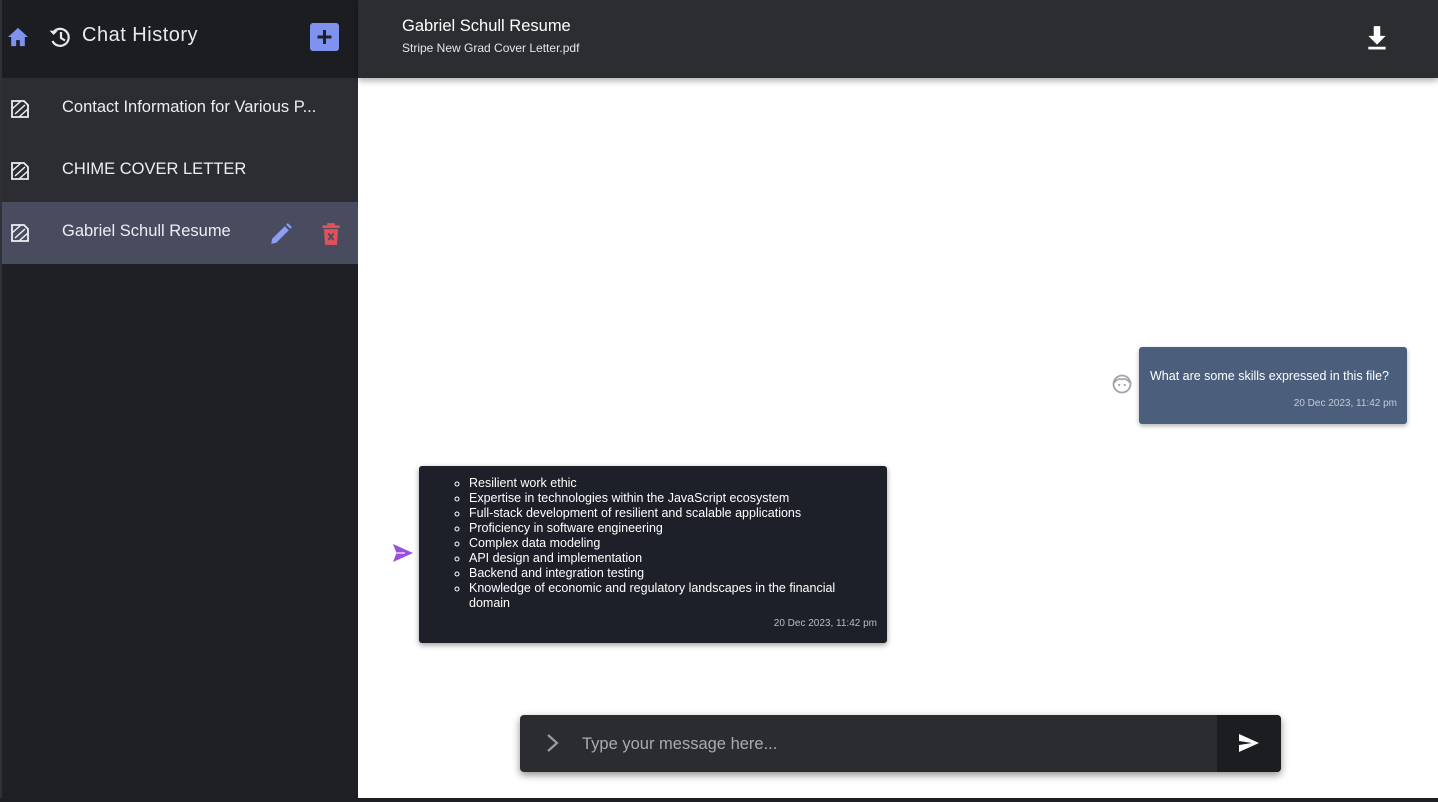 This screenshot has width=1438, height=802. What do you see at coordinates (140, 35) in the screenshot?
I see `sidebar-title: Chat History` at bounding box center [140, 35].